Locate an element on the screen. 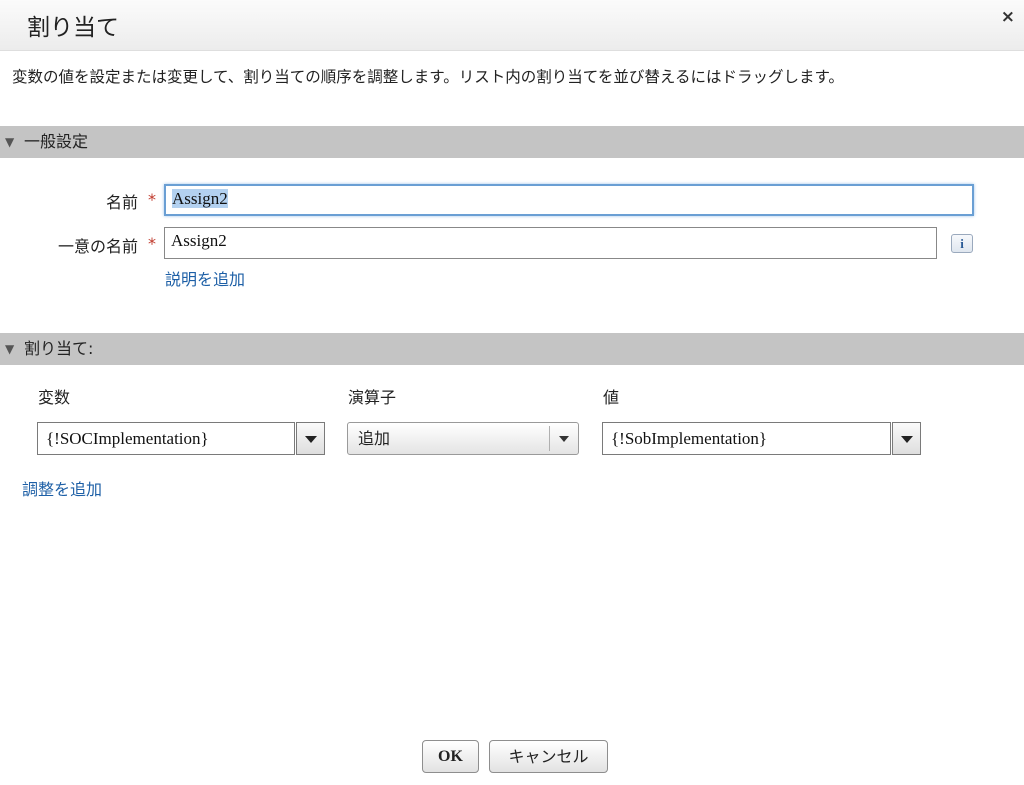 The height and width of the screenshot is (785, 1024). name-label: 名前 is located at coordinates (121, 202).